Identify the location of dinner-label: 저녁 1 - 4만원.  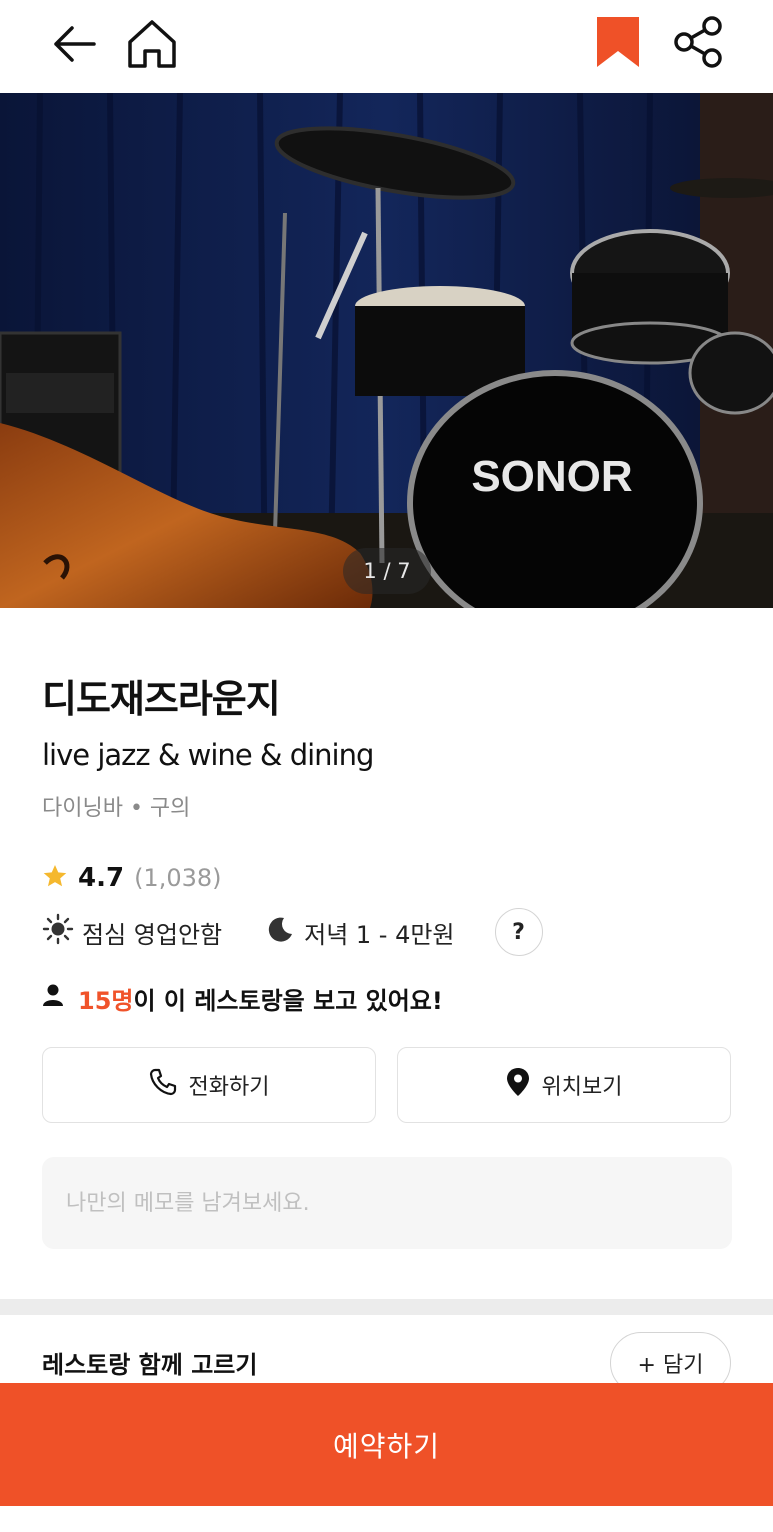
(379, 934).